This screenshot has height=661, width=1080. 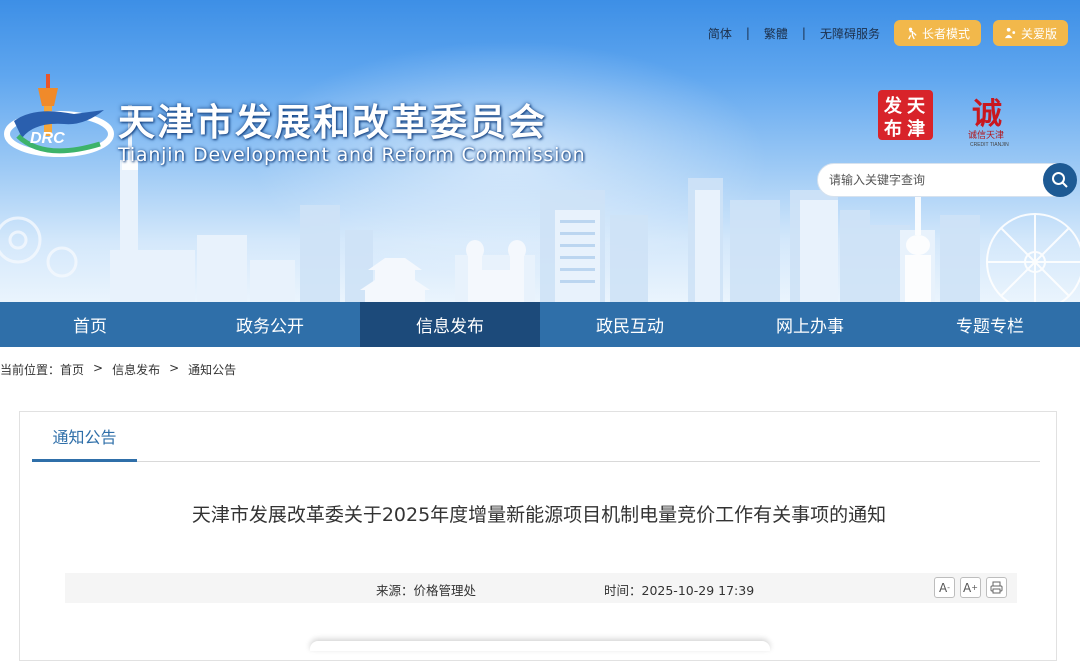 What do you see at coordinates (540, 646) in the screenshot?
I see `content-card-edge` at bounding box center [540, 646].